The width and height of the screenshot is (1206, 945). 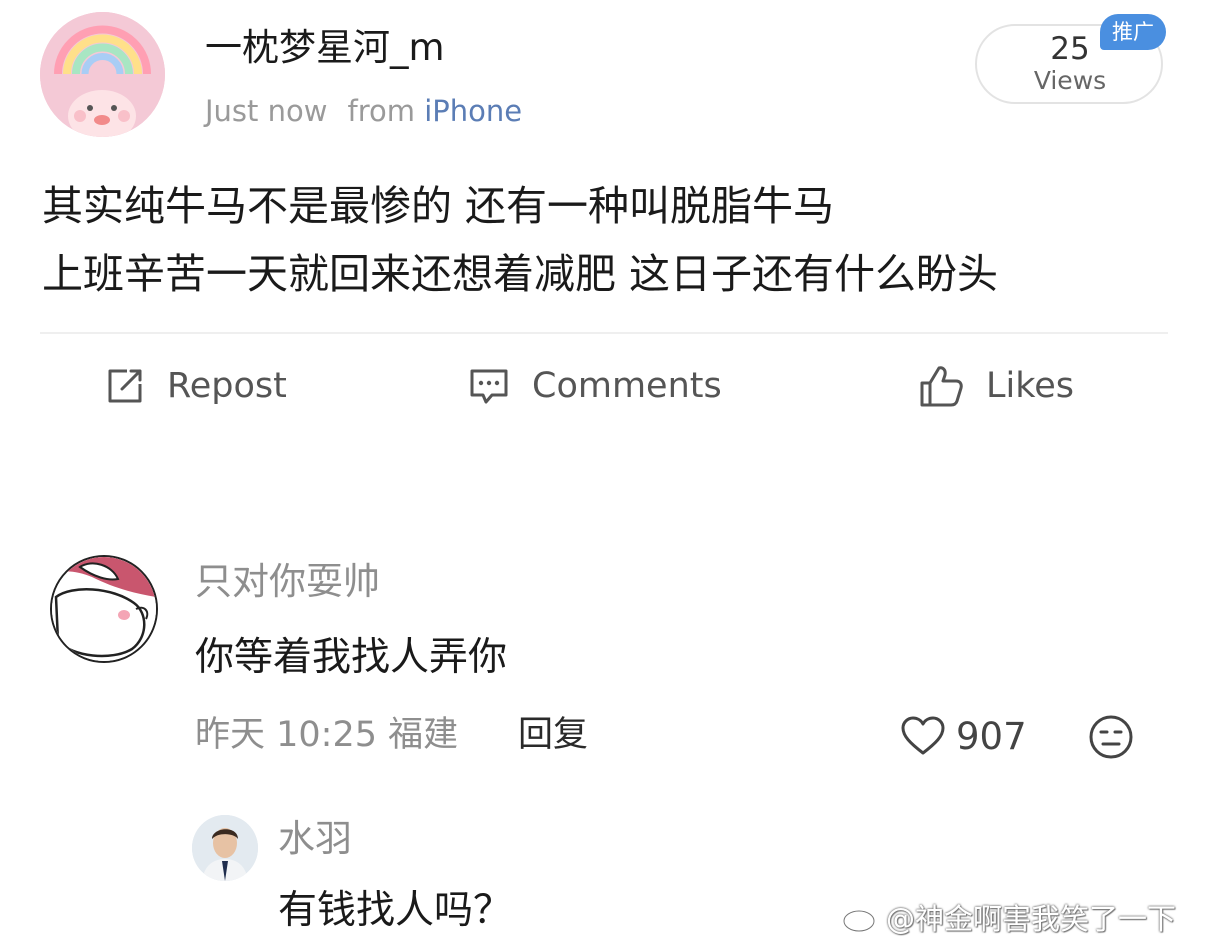 What do you see at coordinates (923, 735) in the screenshot?
I see `heart-icon` at bounding box center [923, 735].